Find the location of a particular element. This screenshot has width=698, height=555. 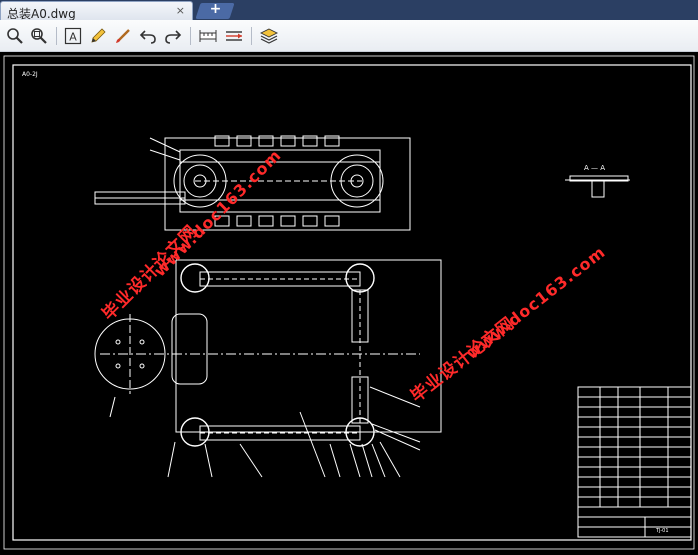

redo-icon is located at coordinates (173, 36).